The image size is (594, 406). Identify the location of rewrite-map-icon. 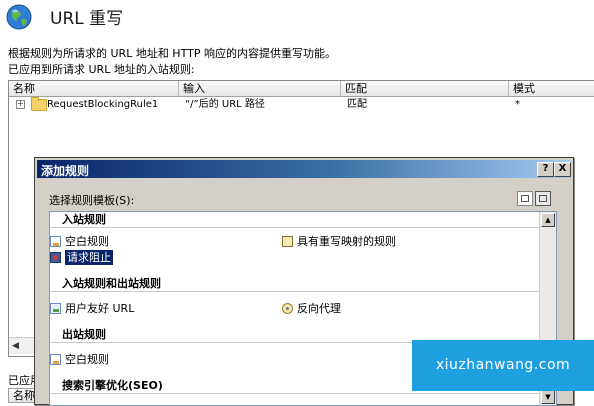
(287, 241).